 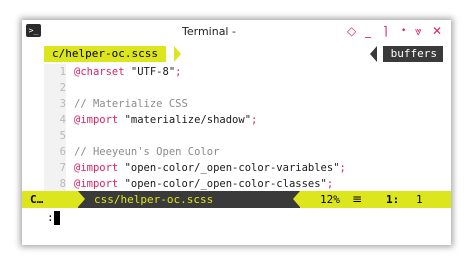 I want to click on position-separator-arrow, so click(x=296, y=199).